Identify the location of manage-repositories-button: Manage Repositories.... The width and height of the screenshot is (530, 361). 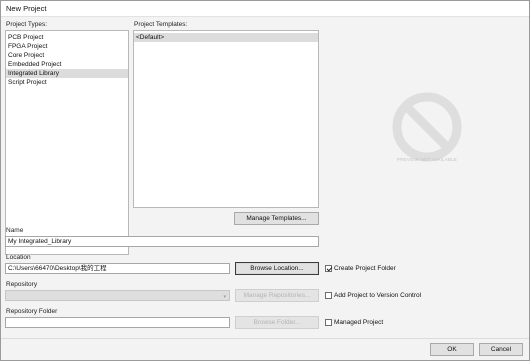
(277, 295).